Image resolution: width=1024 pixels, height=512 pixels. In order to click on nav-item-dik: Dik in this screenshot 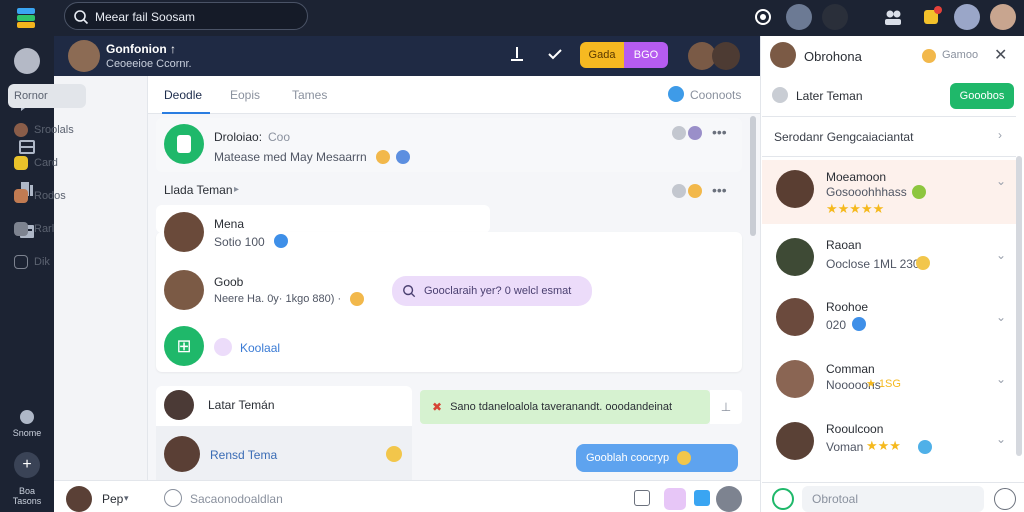, I will do `click(47, 262)`.